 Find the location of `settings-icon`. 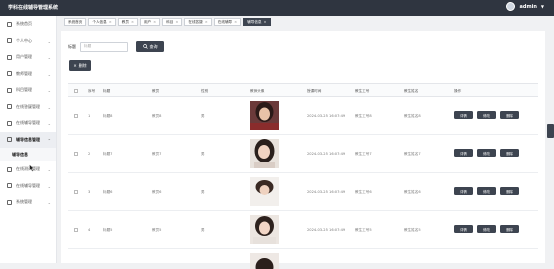

settings-icon is located at coordinates (9, 202).